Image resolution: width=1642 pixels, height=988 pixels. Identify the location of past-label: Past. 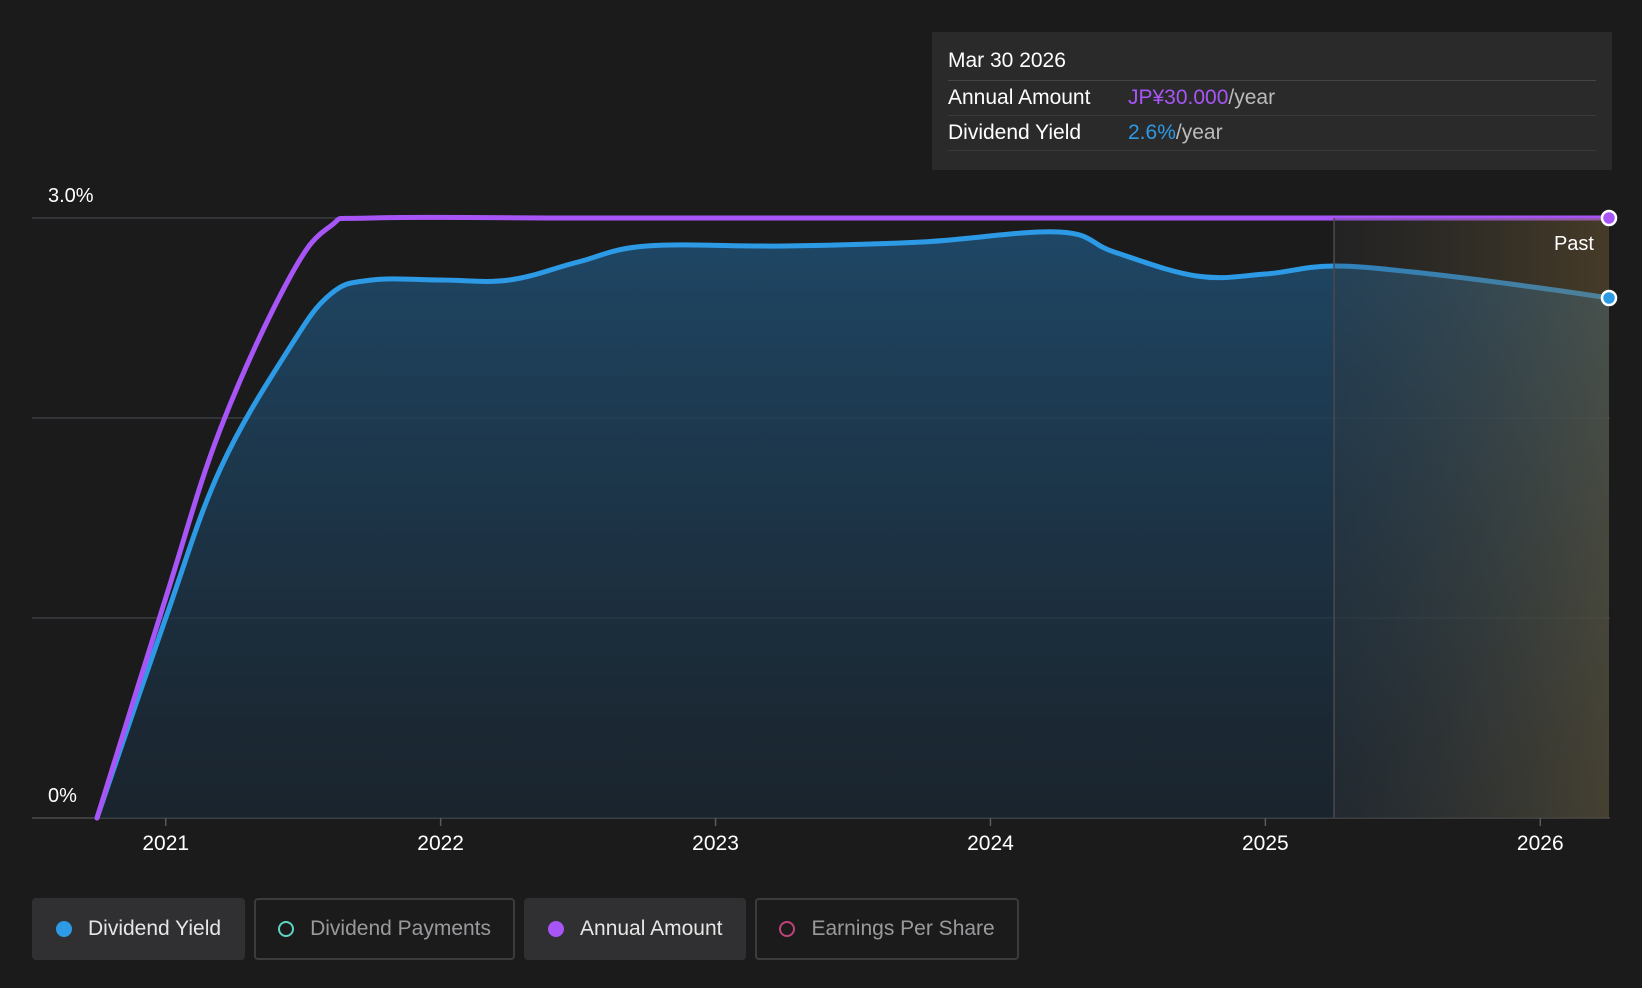
(1574, 244).